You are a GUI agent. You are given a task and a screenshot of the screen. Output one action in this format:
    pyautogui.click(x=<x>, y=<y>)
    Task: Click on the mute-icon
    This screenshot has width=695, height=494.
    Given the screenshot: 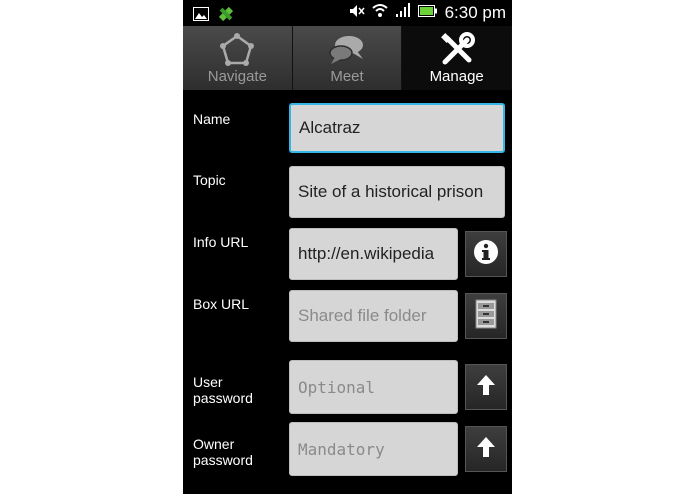 What is the action you would take?
    pyautogui.click(x=357, y=13)
    